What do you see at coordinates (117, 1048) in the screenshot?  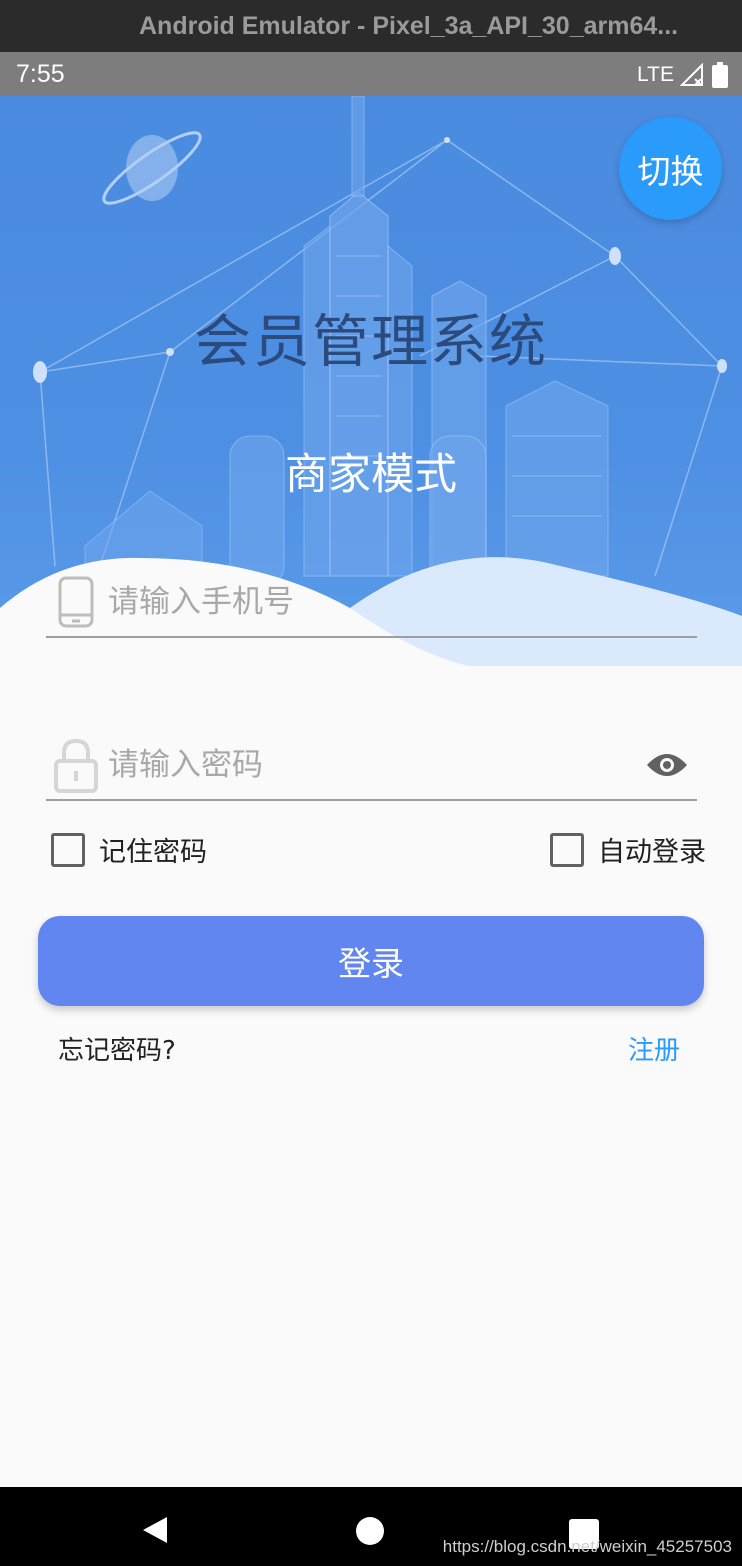 I see `forgot-password-link: 忘记密码?` at bounding box center [117, 1048].